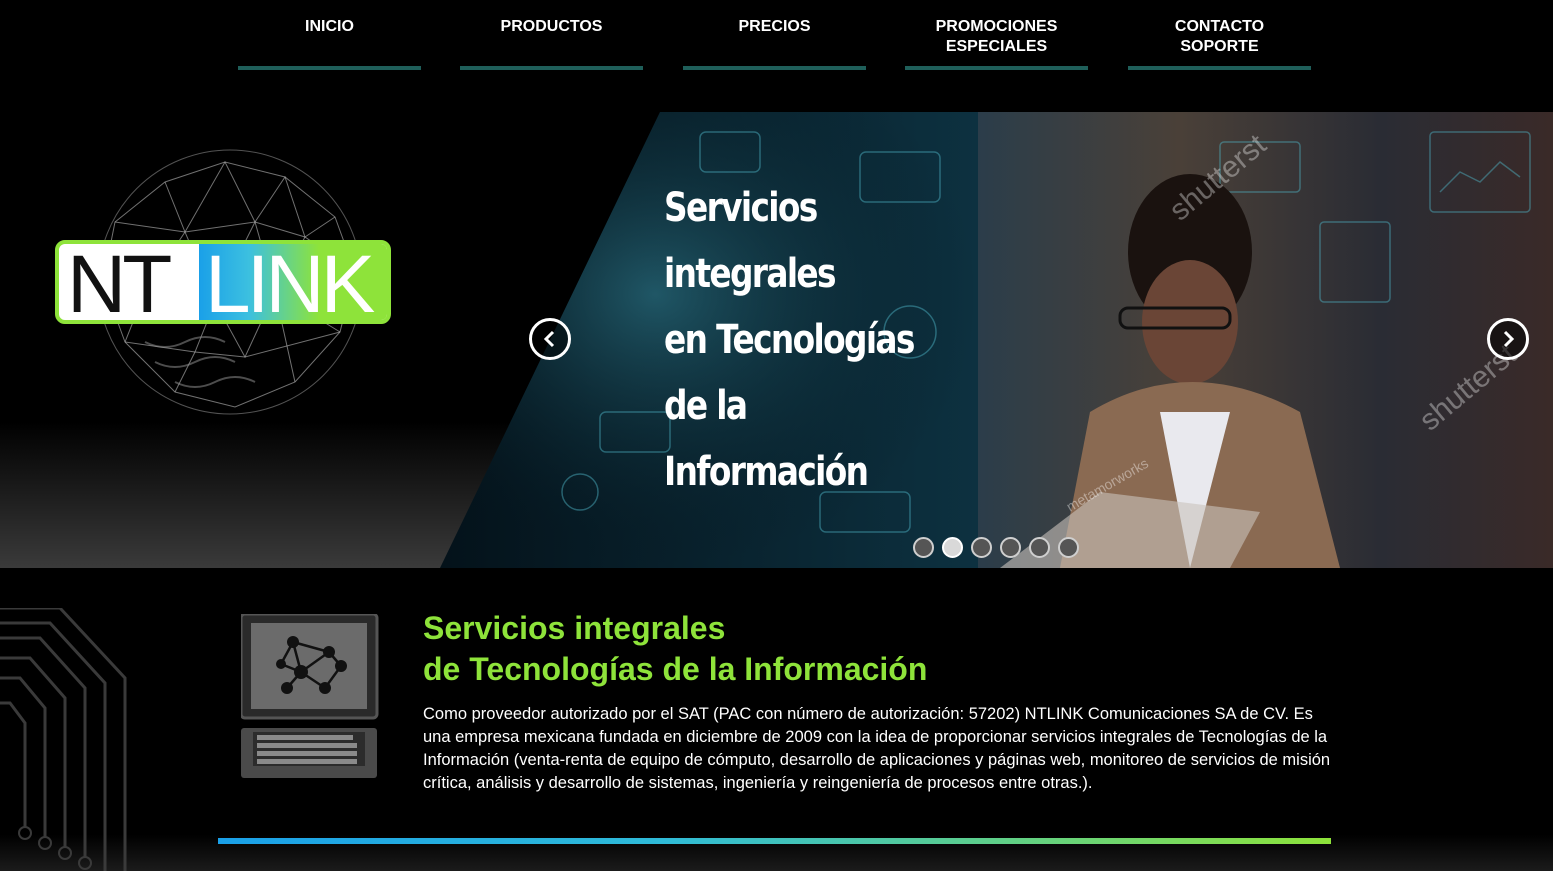 Image resolution: width=1553 pixels, height=871 pixels. What do you see at coordinates (774, 841) in the screenshot?
I see `section-divider-bar` at bounding box center [774, 841].